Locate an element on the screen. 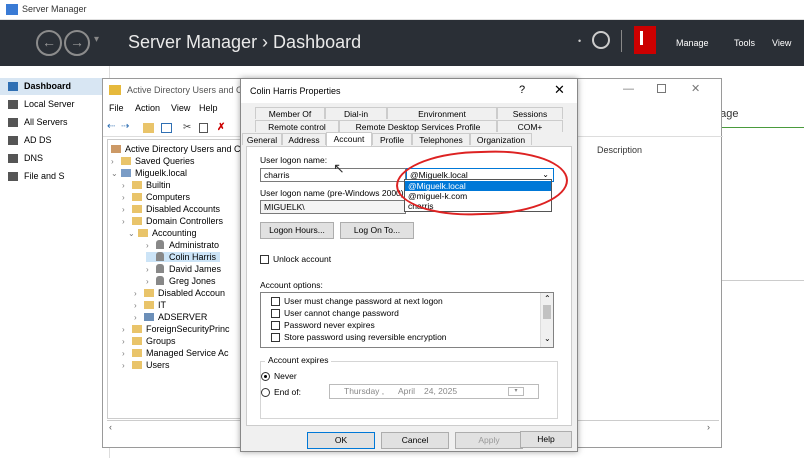 The height and width of the screenshot is (458, 804). calendar-icon: ▾ is located at coordinates (516, 391).